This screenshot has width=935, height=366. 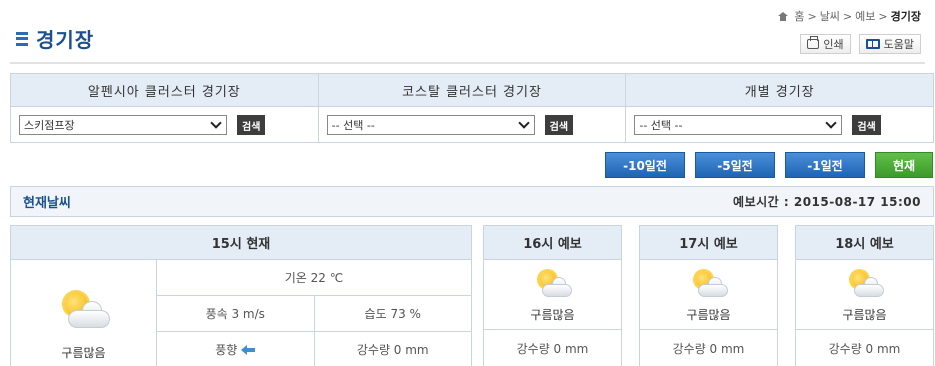 I want to click on home-icon, so click(x=783, y=16).